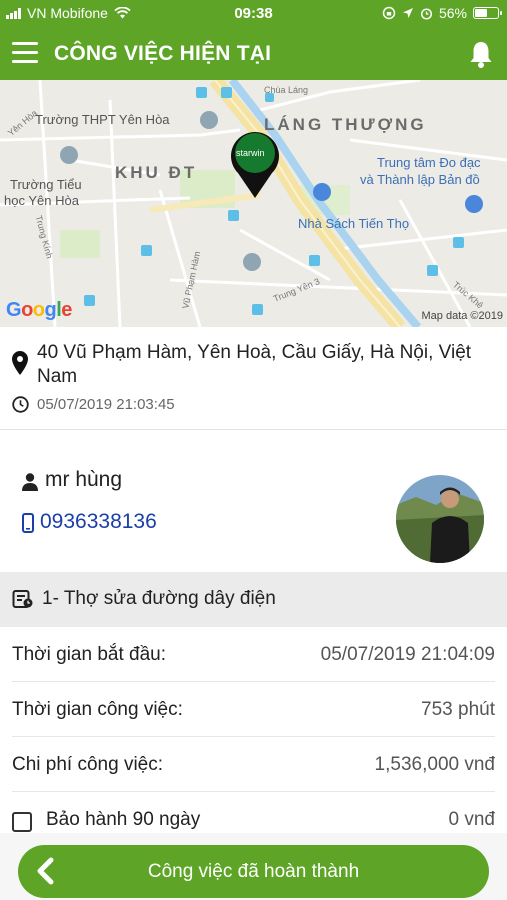 This screenshot has height=900, width=507. Describe the element at coordinates (106, 404) in the screenshot. I see `job-created-time: 05/07/2019 21:03:45` at that location.